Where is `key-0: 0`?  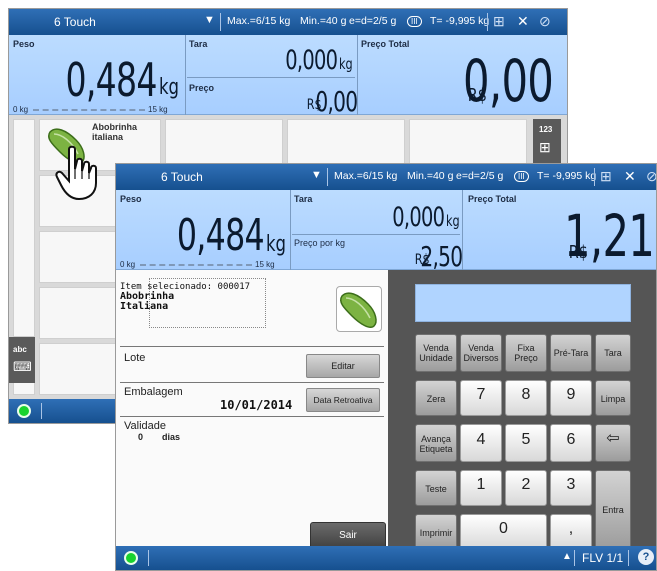 key-0: 0 is located at coordinates (503, 532).